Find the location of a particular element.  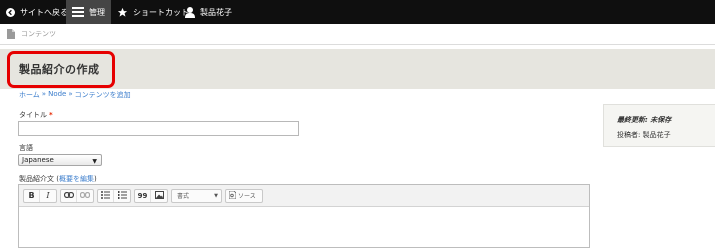

document-icon is located at coordinates (11, 34).